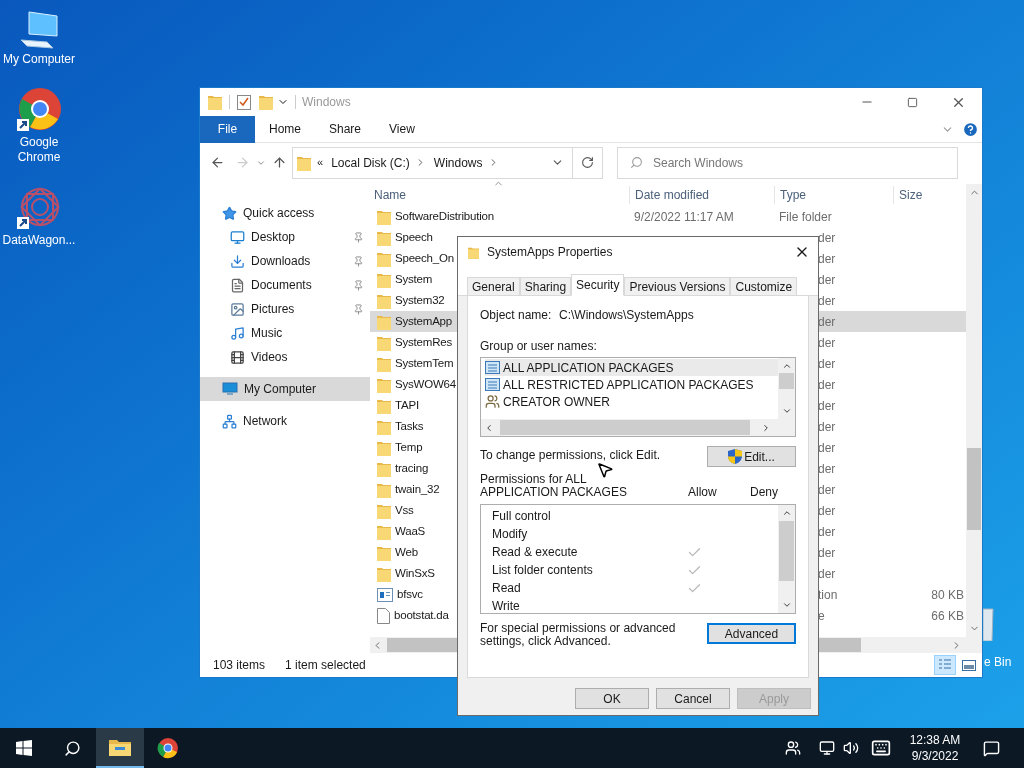 Image resolution: width=1024 pixels, height=768 pixels. I want to click on file-size: 80 KB, so click(947, 594).